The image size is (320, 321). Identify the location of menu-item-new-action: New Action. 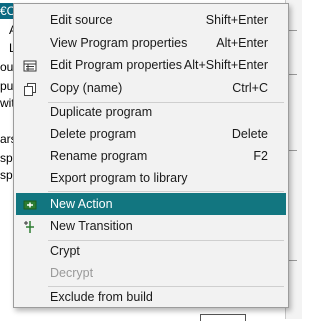
(151, 204).